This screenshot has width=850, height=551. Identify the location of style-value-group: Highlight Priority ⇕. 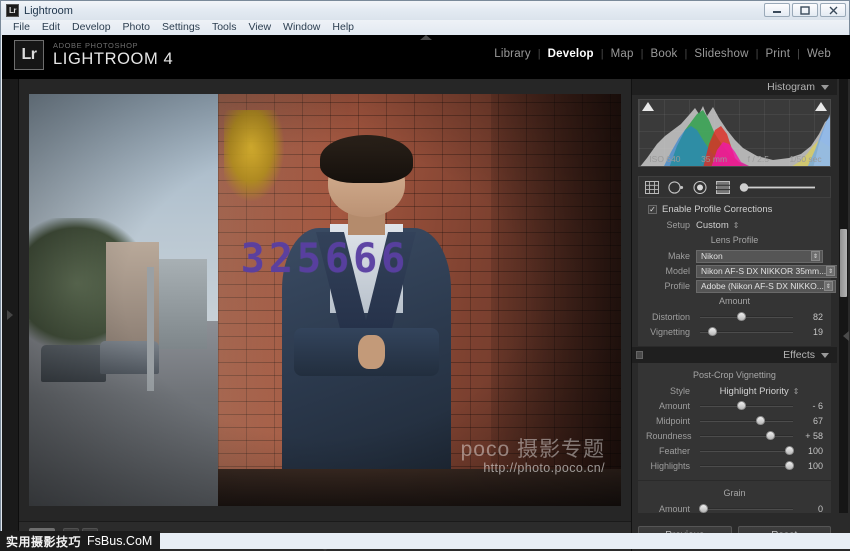
(759, 391).